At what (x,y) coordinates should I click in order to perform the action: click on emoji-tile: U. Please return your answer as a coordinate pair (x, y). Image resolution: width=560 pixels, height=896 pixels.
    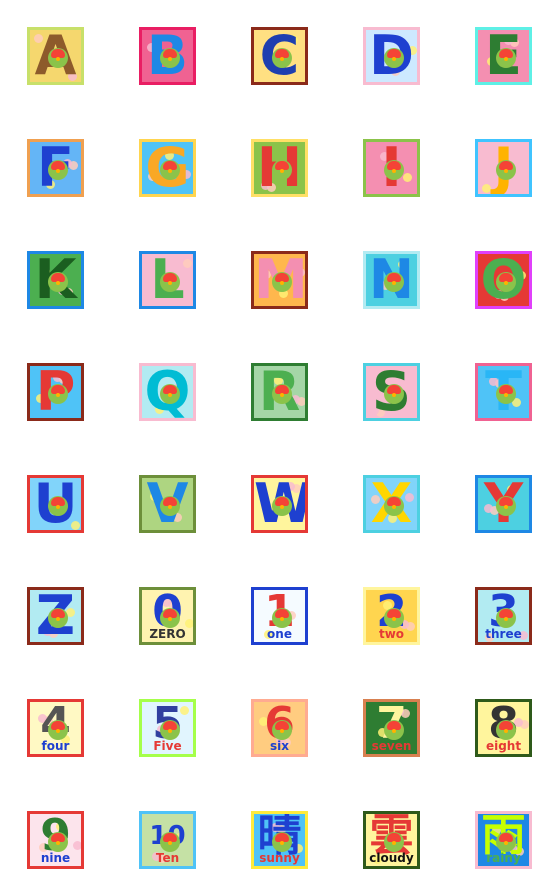
    Looking at the image, I should click on (55, 504).